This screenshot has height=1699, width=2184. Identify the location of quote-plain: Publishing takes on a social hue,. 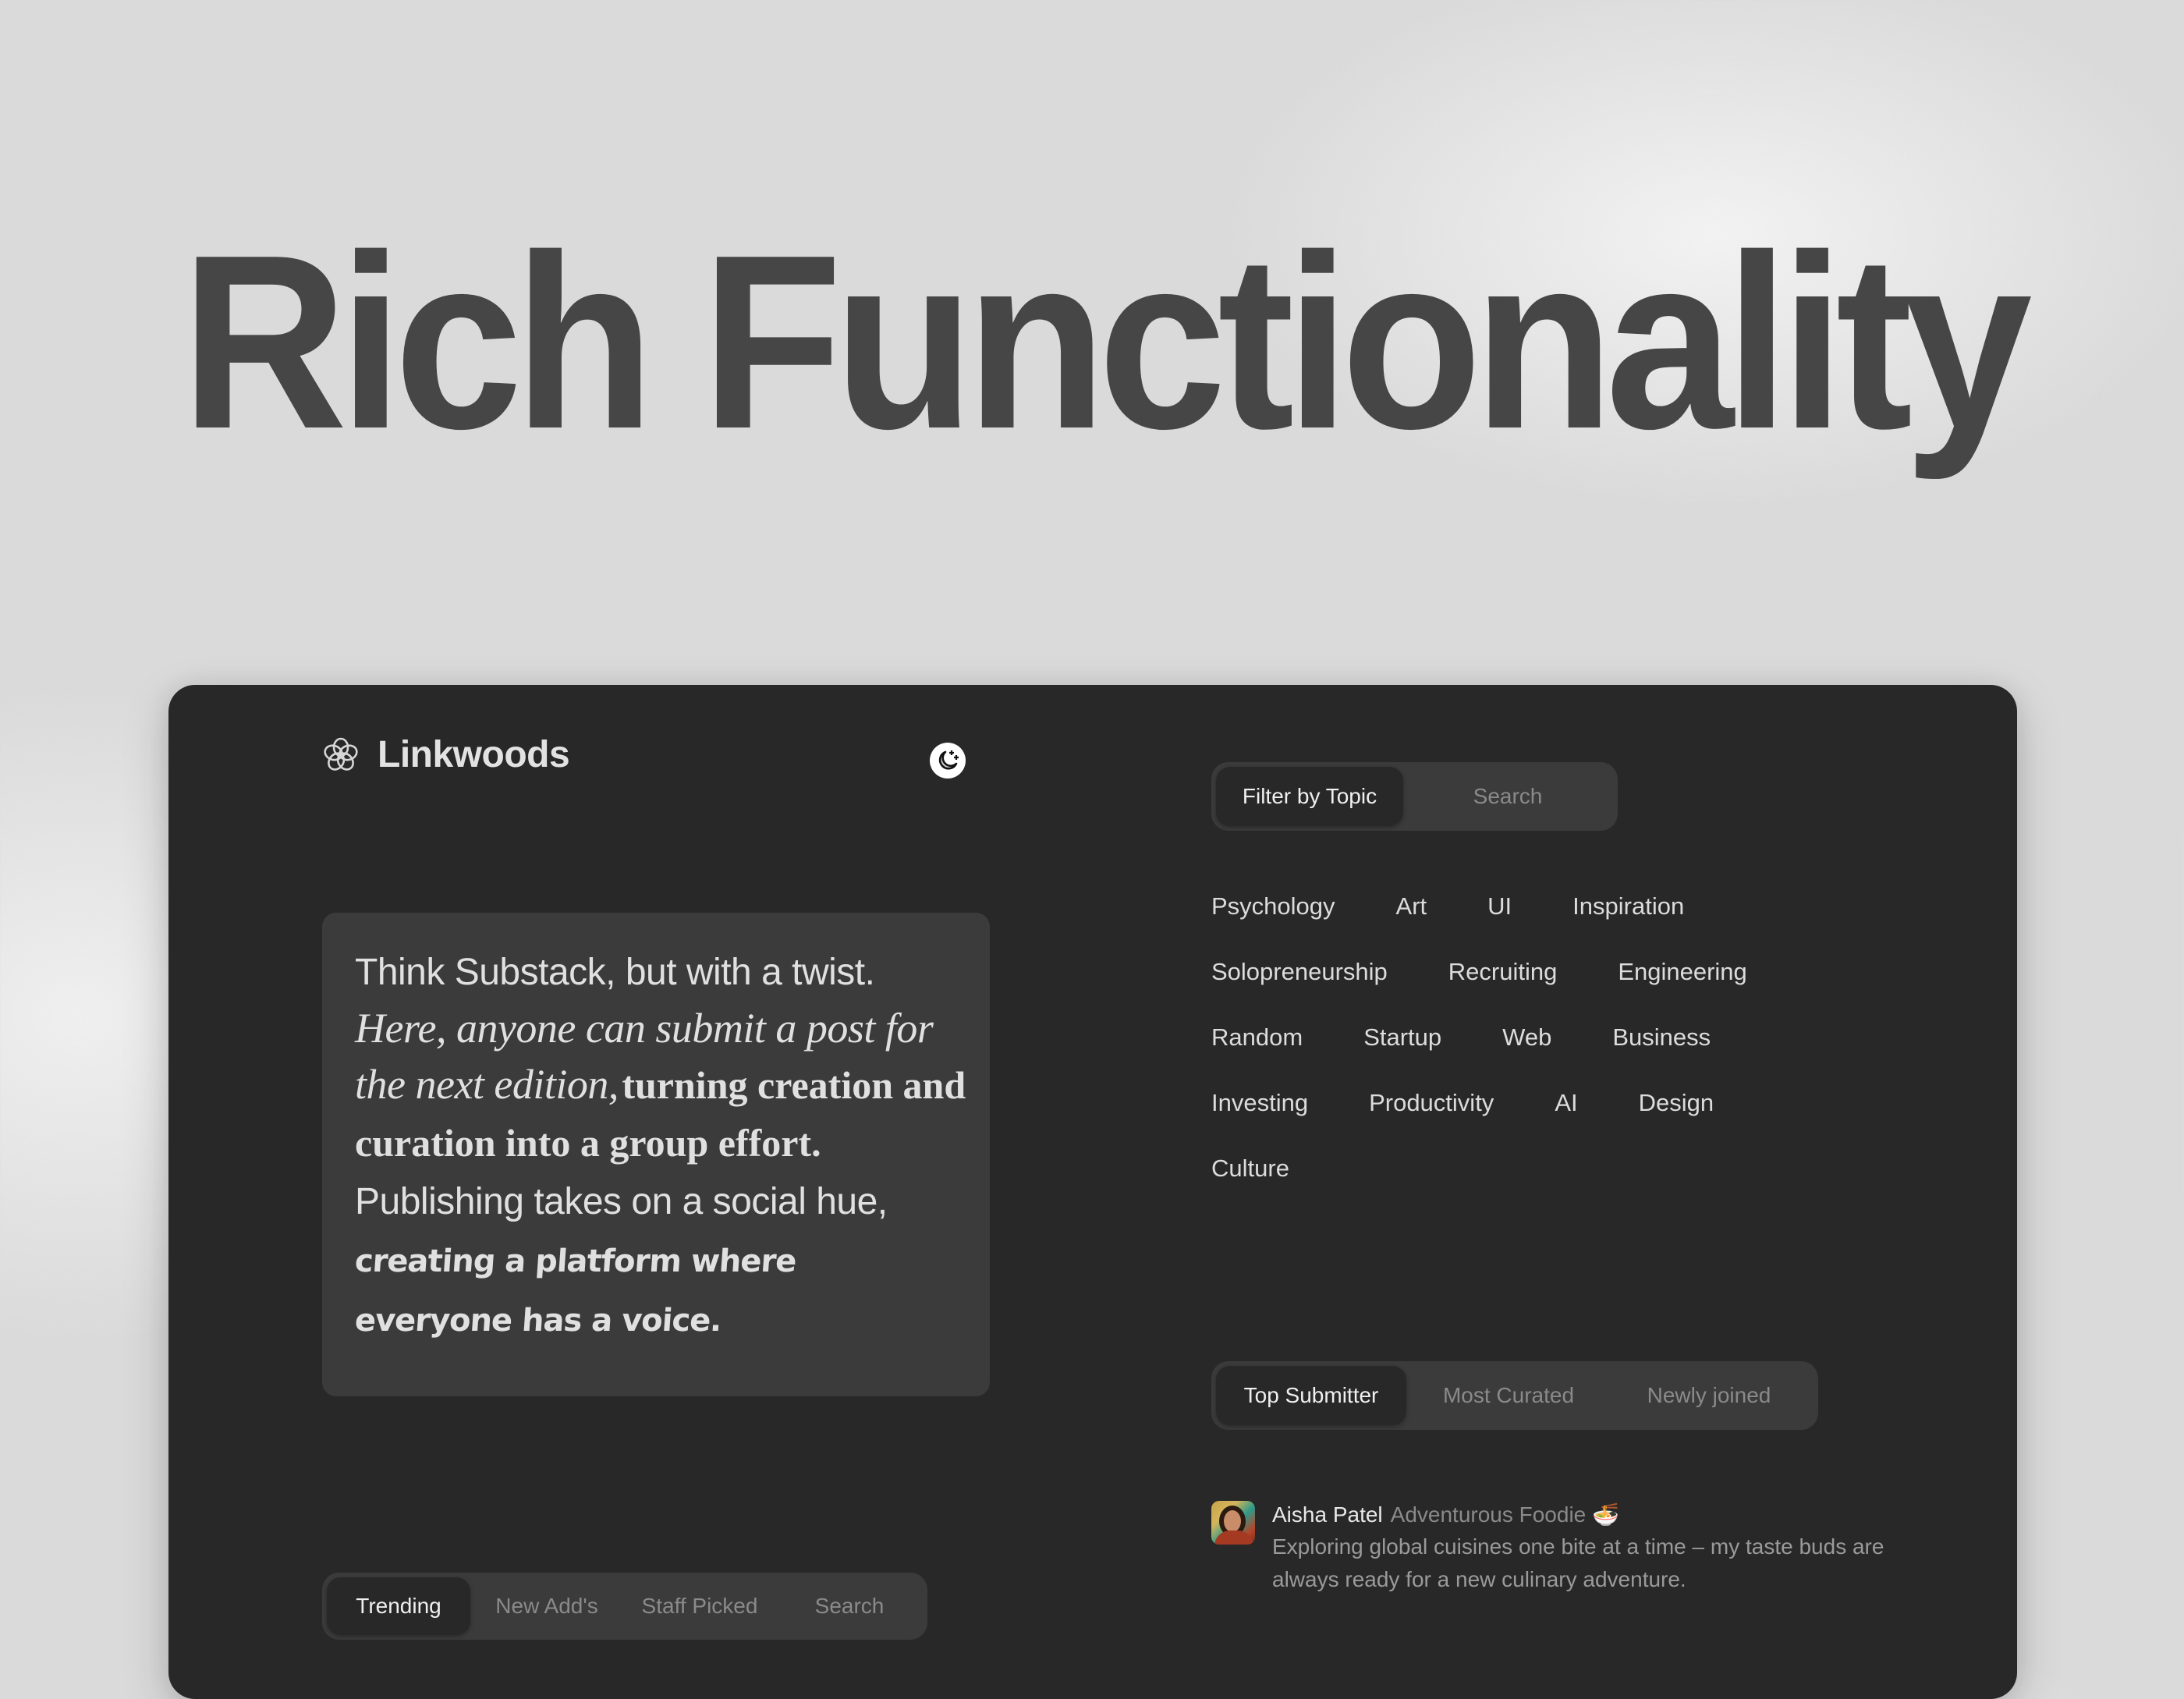
(621, 1201).